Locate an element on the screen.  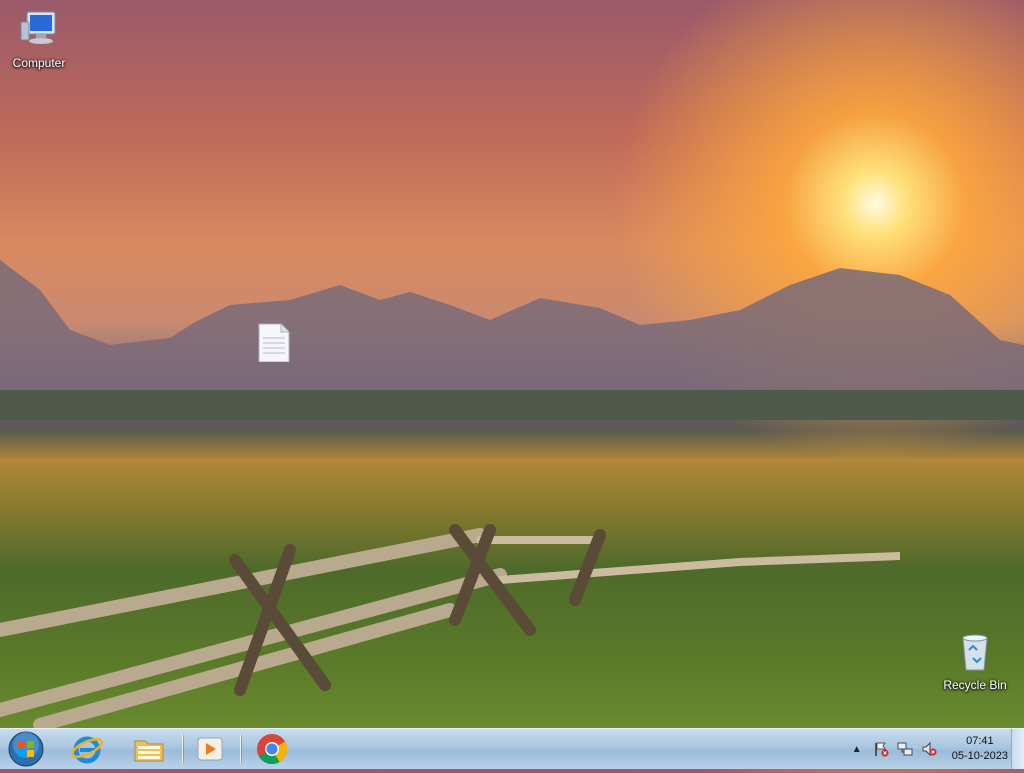
desktop-icon-label: Computer is located at coordinates (39, 63).